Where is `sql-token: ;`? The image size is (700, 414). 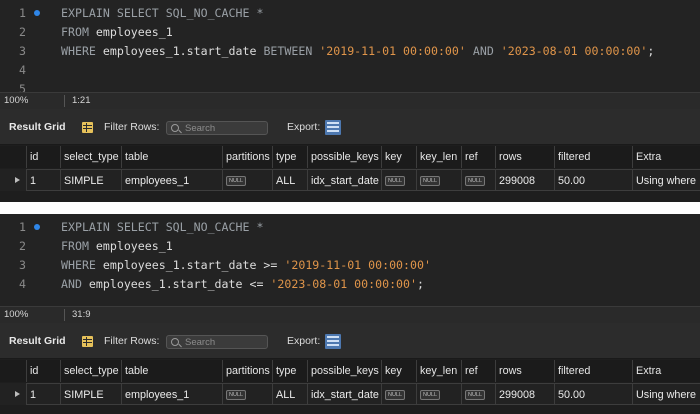 sql-token: ; is located at coordinates (420, 284).